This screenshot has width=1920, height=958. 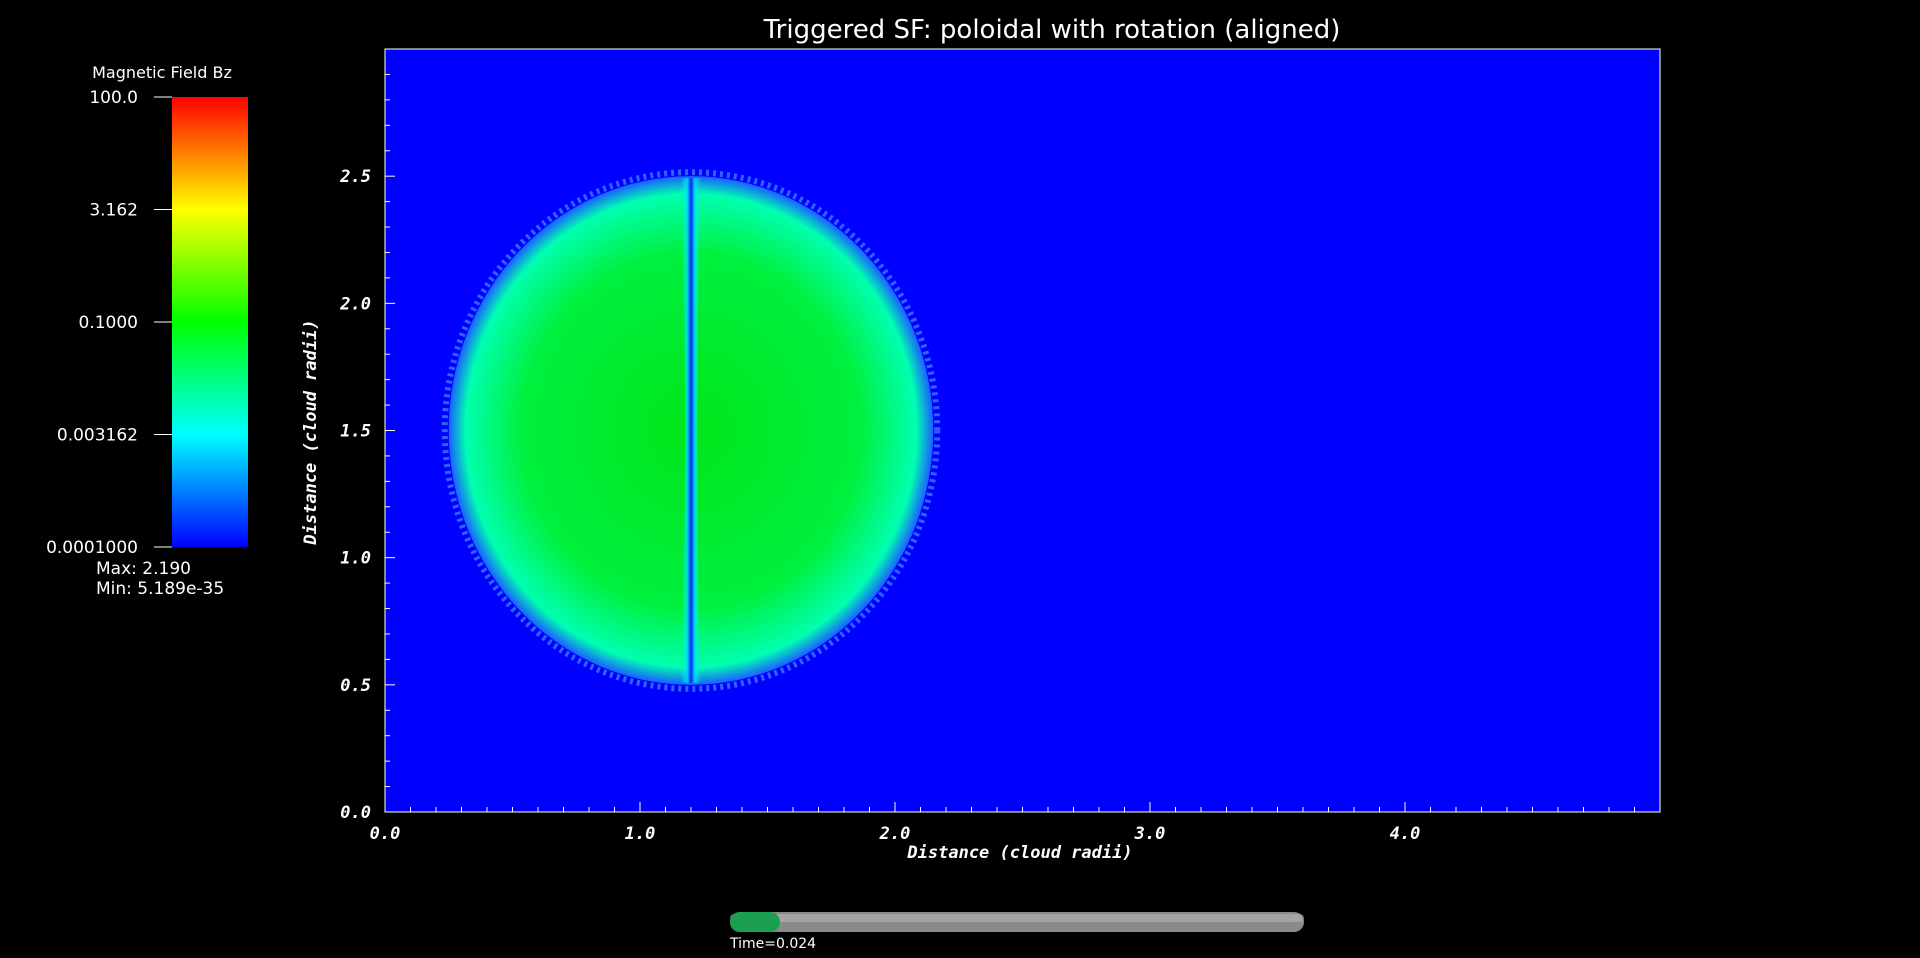 What do you see at coordinates (1016, 932) in the screenshot?
I see `time-slider: Time=0.024` at bounding box center [1016, 932].